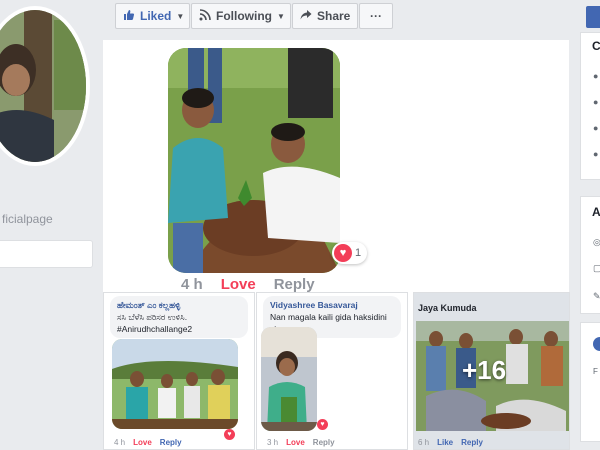  Describe the element at coordinates (306, 16) in the screenshot. I see `share-arrow-icon` at that location.